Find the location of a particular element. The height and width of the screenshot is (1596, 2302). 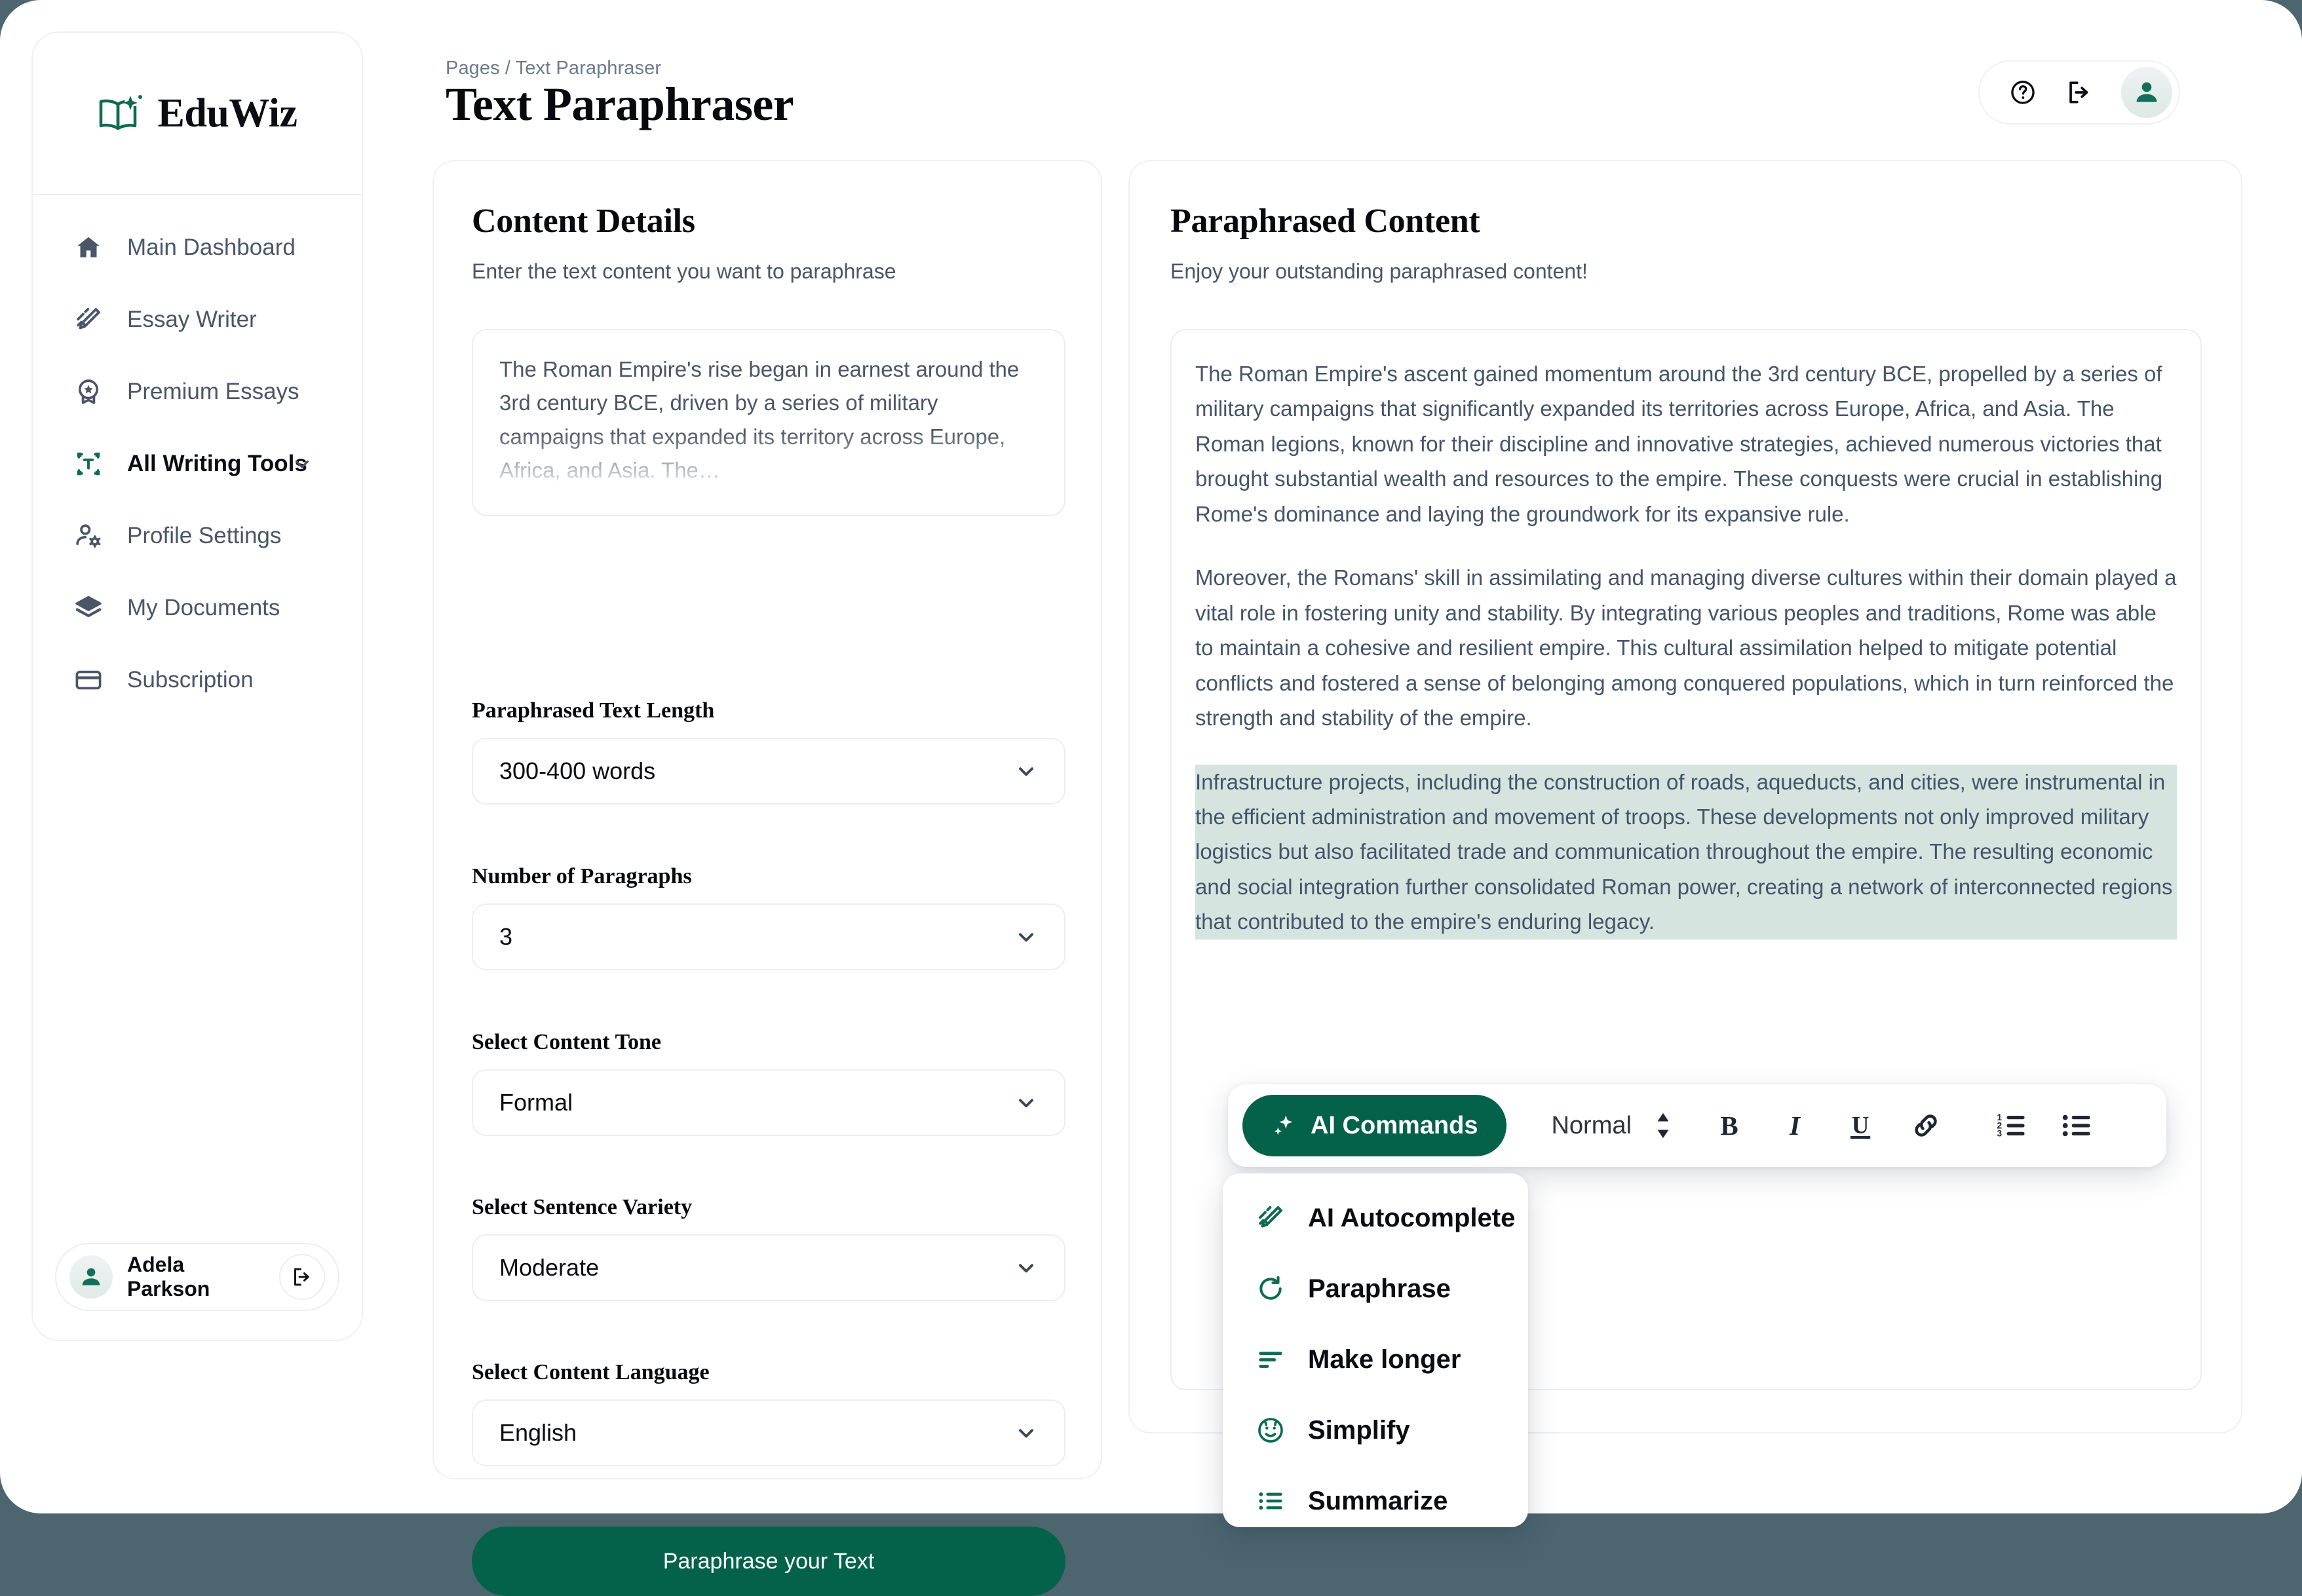

select-value: English is located at coordinates (538, 1433).